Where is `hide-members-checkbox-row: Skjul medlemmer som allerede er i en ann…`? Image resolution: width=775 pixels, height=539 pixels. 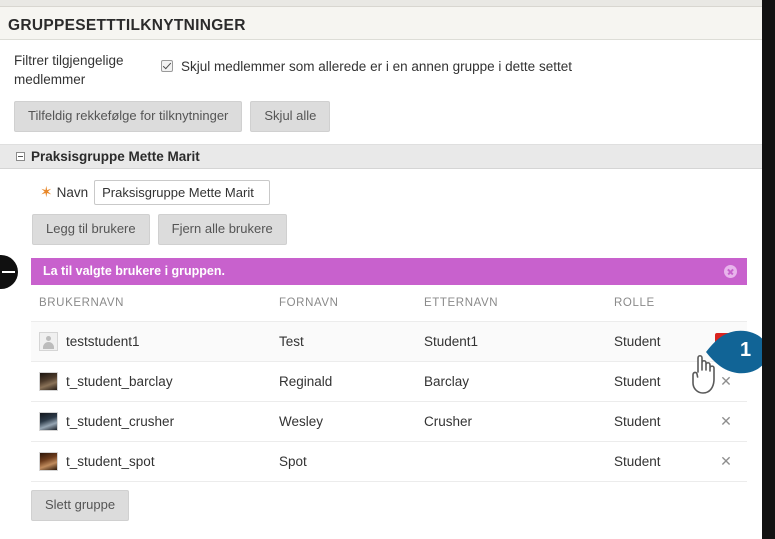 hide-members-checkbox-row: Skjul medlemmer som allerede er i en ann… is located at coordinates (366, 66).